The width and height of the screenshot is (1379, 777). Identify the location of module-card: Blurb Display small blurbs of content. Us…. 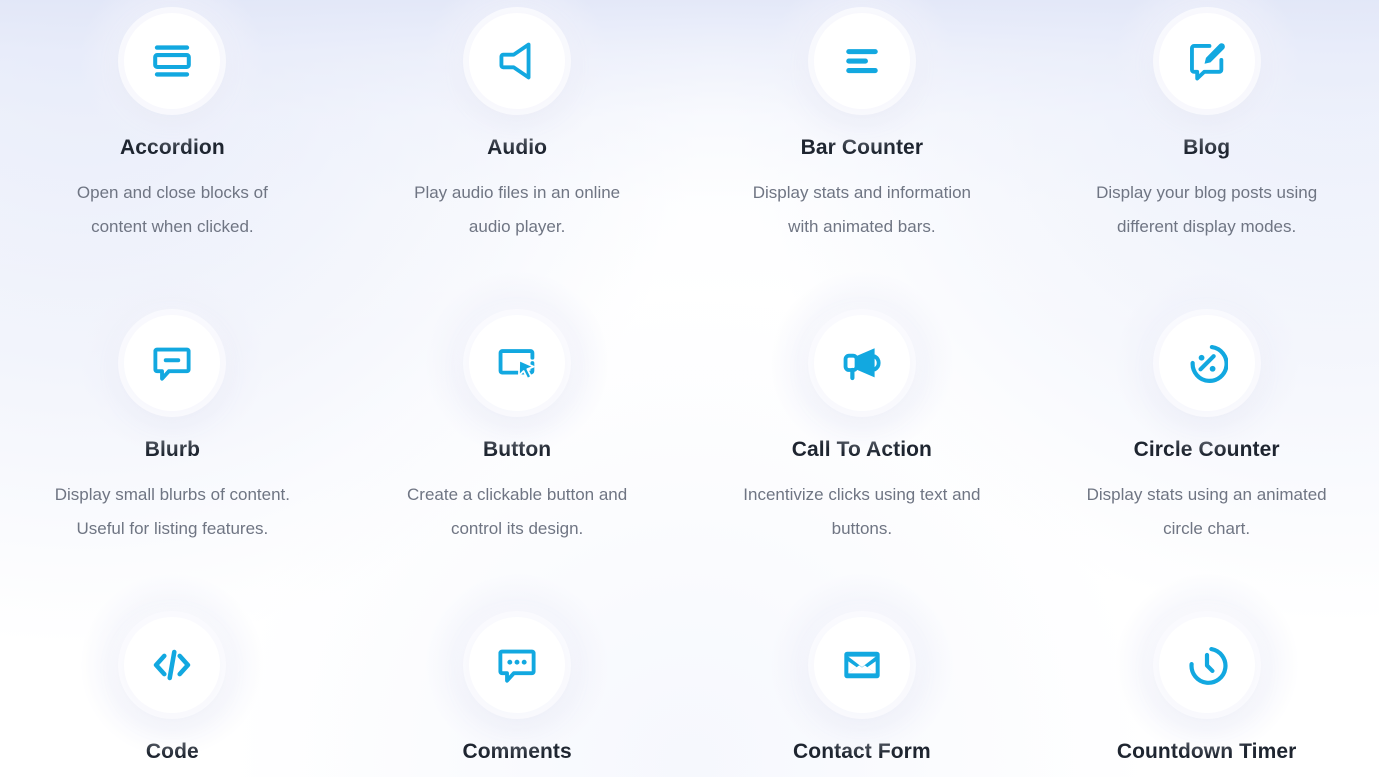
(172, 453).